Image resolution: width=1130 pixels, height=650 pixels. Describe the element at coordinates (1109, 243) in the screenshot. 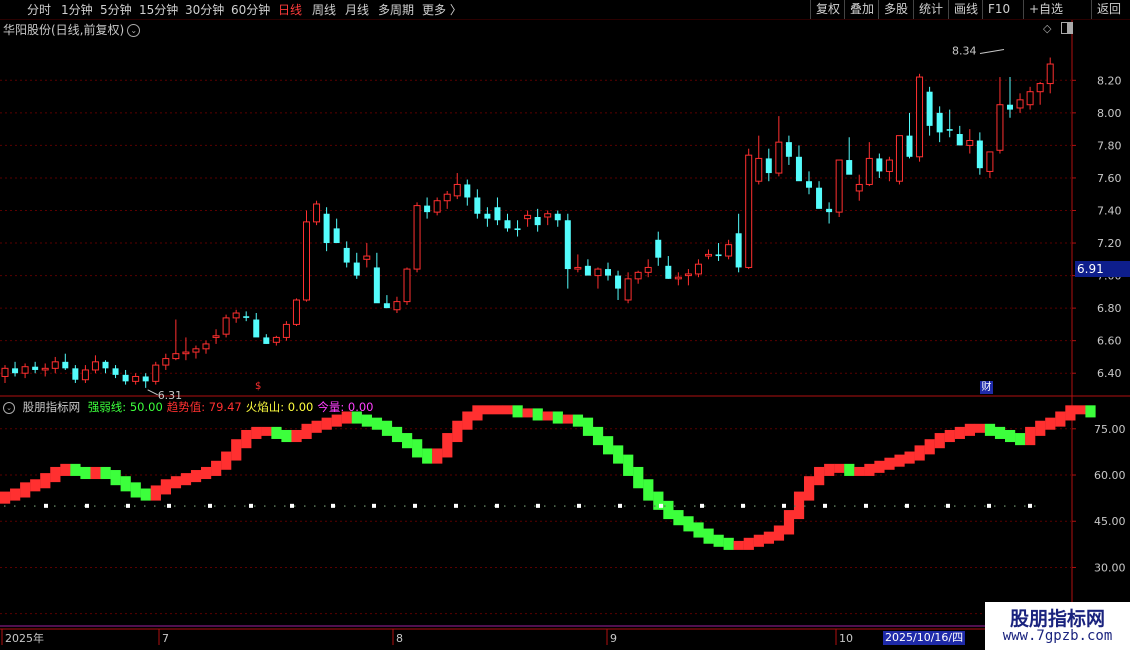

I see `price-tick-label-4: 7.20` at that location.